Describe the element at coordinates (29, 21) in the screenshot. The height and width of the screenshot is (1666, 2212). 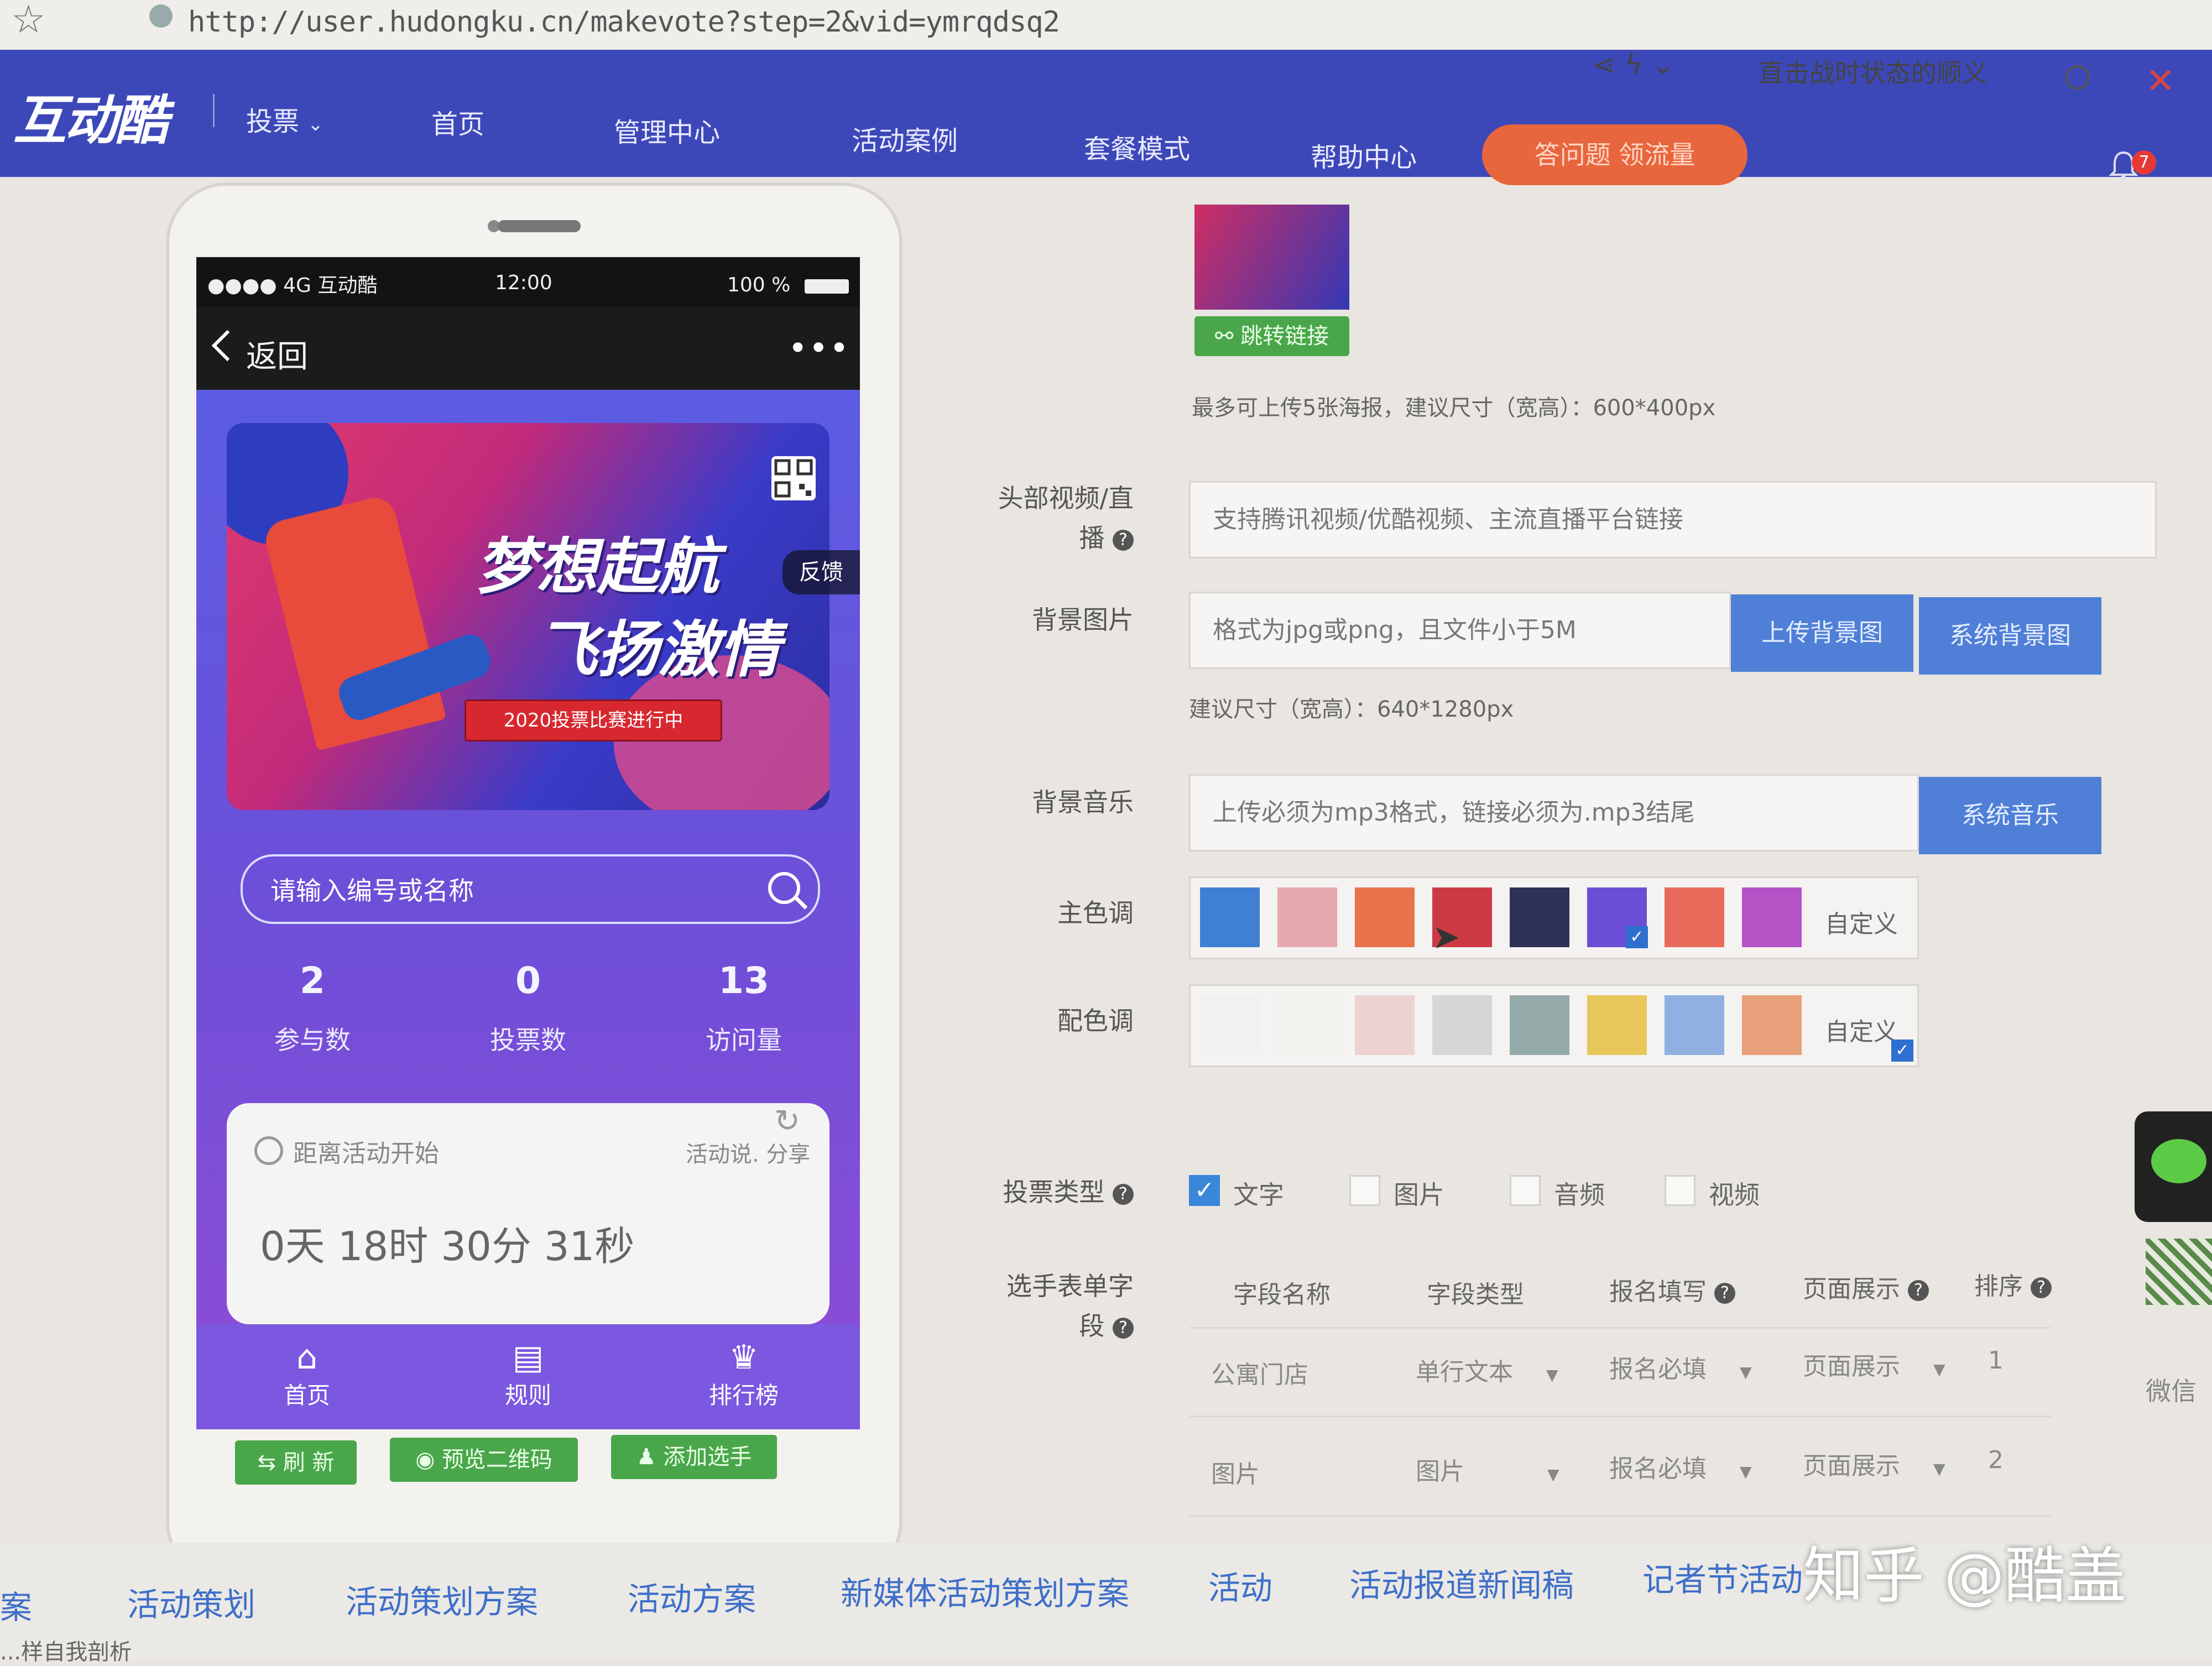
I see `bookmark-star-icon: ☆` at that location.